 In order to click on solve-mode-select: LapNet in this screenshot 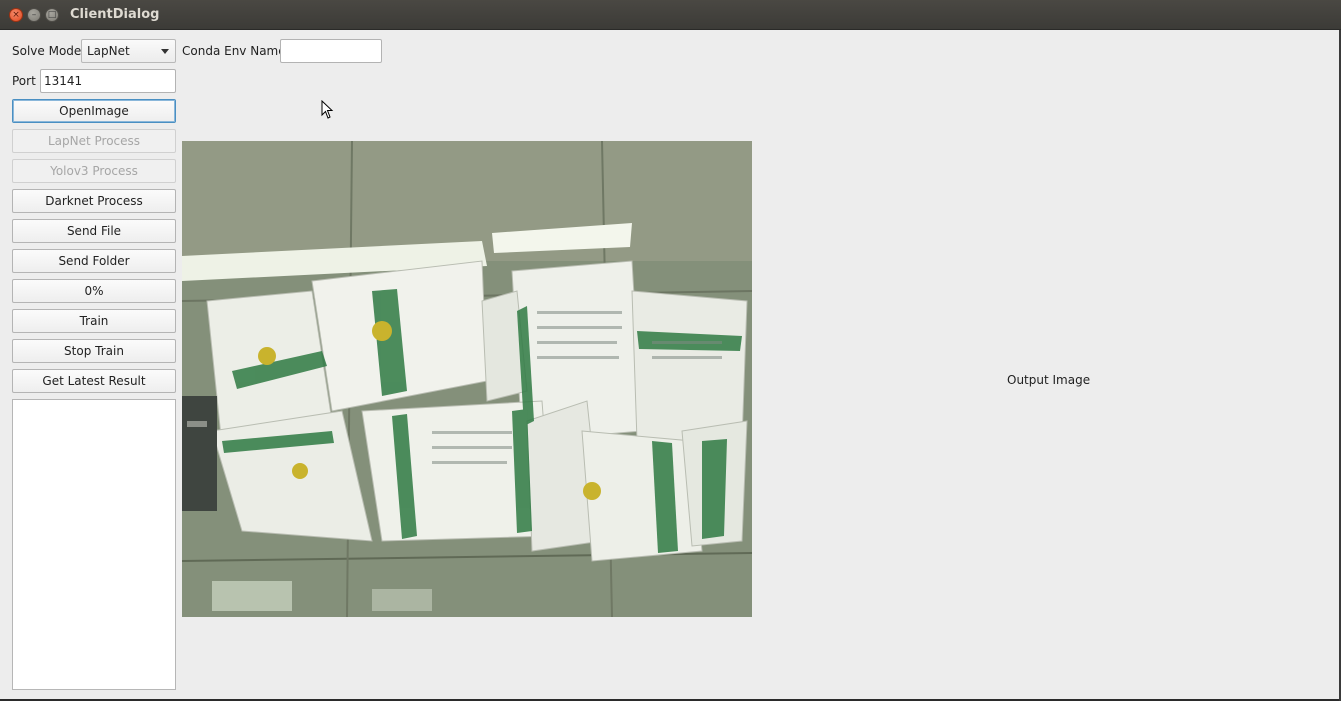, I will do `click(128, 51)`.